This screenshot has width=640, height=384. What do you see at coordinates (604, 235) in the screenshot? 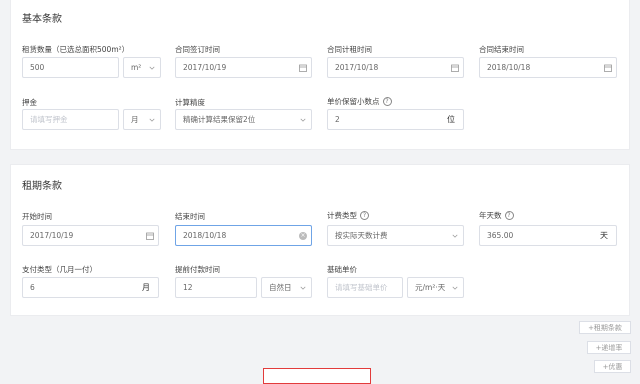
I see `year-days-suffix: 天` at bounding box center [604, 235].